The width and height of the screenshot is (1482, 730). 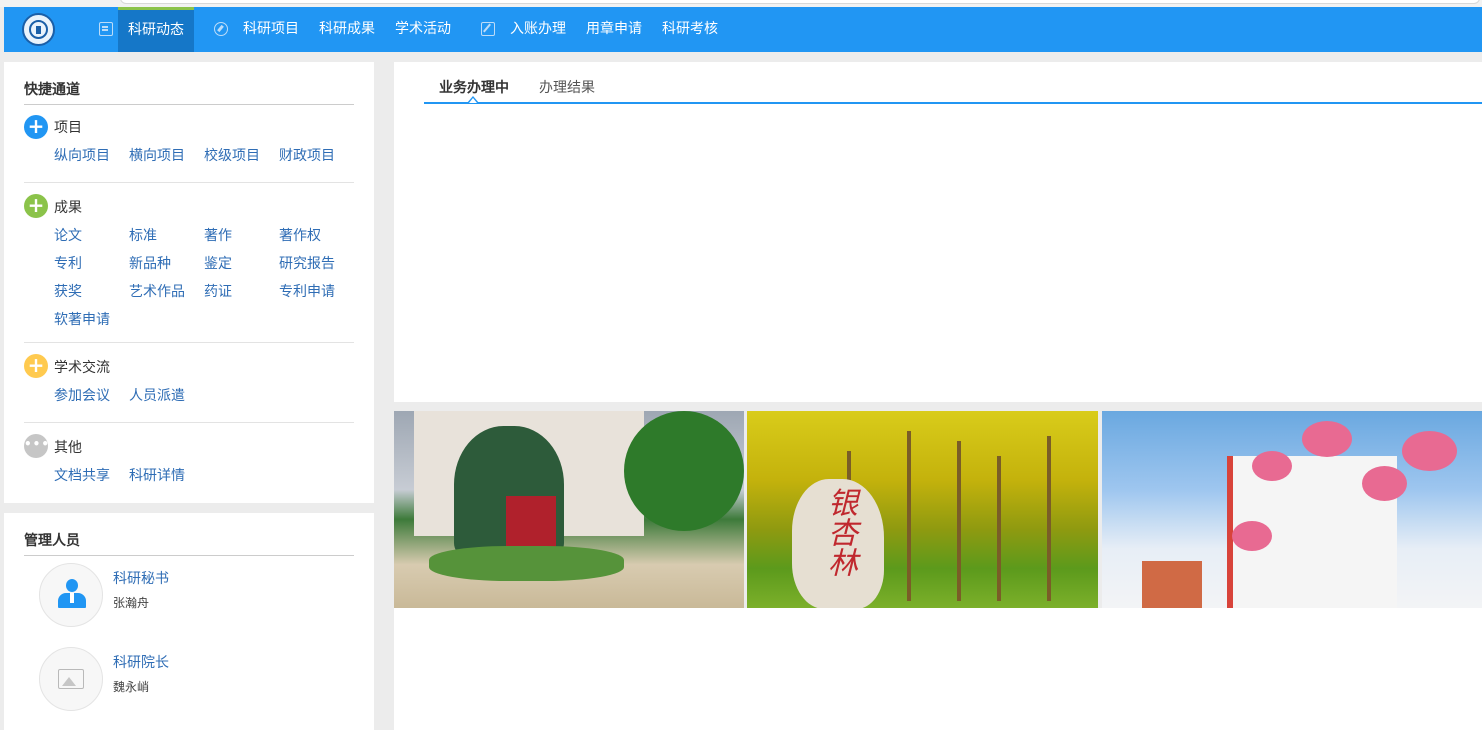 I want to click on link-document-sharing: 文档共享, so click(x=82, y=475).